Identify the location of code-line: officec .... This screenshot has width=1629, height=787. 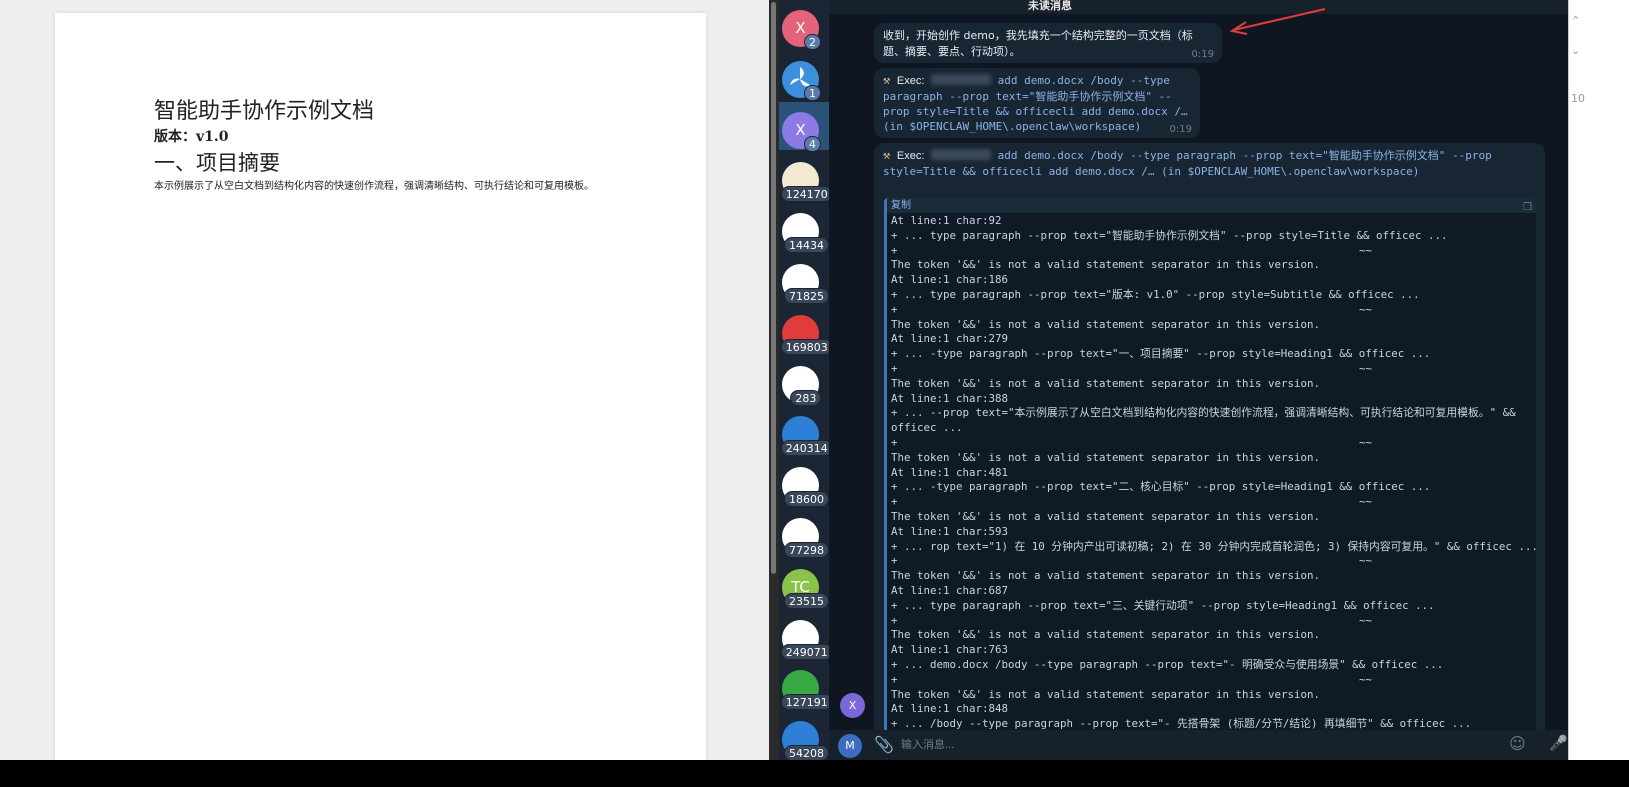
(927, 428).